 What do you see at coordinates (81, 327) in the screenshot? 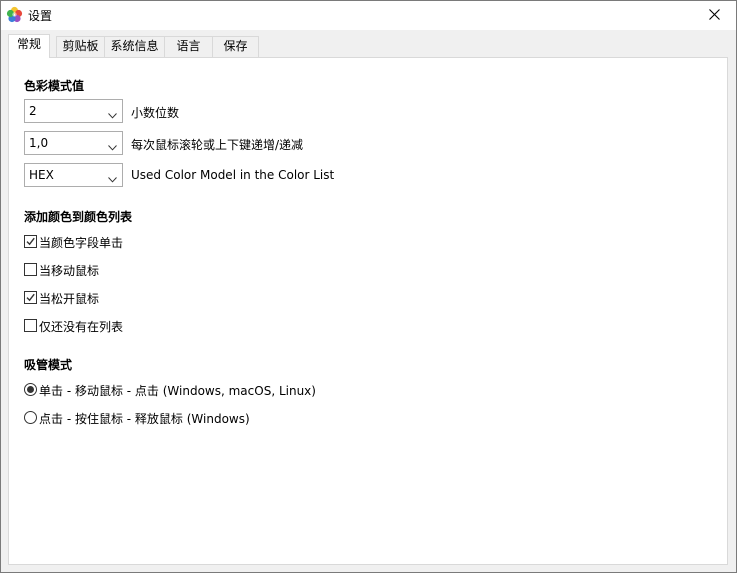
I see `option-label: 仅还没有在列表` at bounding box center [81, 327].